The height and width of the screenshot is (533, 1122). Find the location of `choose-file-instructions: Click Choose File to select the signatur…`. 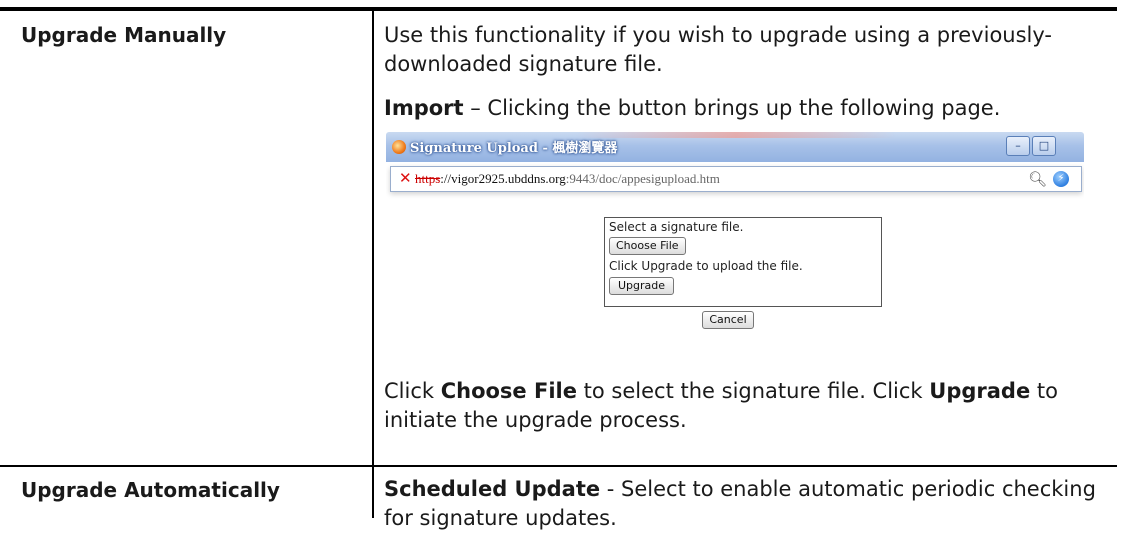

choose-file-instructions: Click Choose File to select the signatur… is located at coordinates (750, 406).